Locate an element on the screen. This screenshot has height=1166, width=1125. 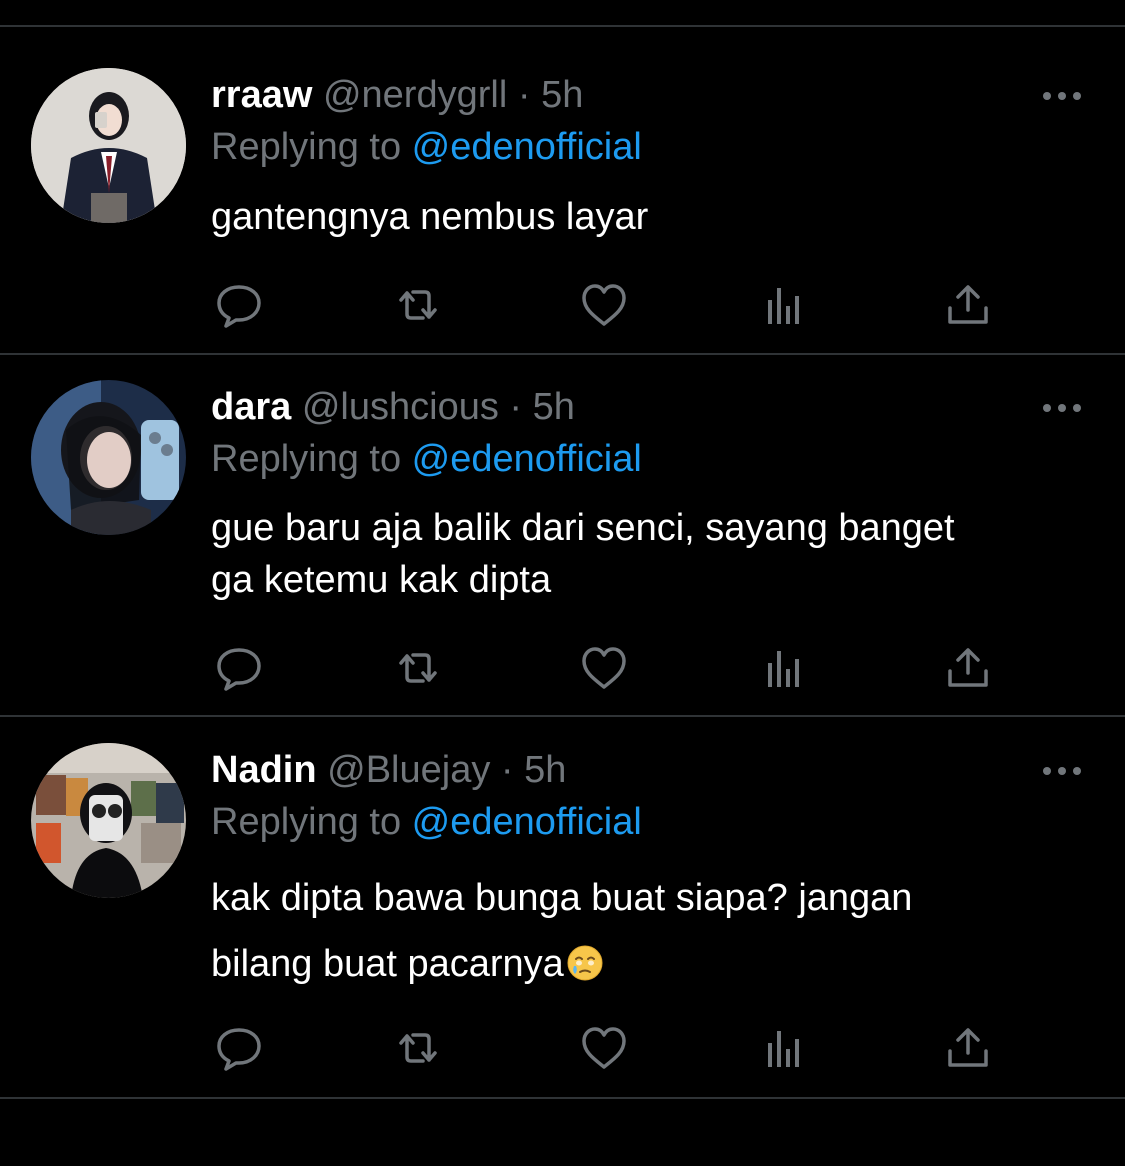
tweet-header: rraaw @nerdygrll · 5h is located at coordinates (397, 95).